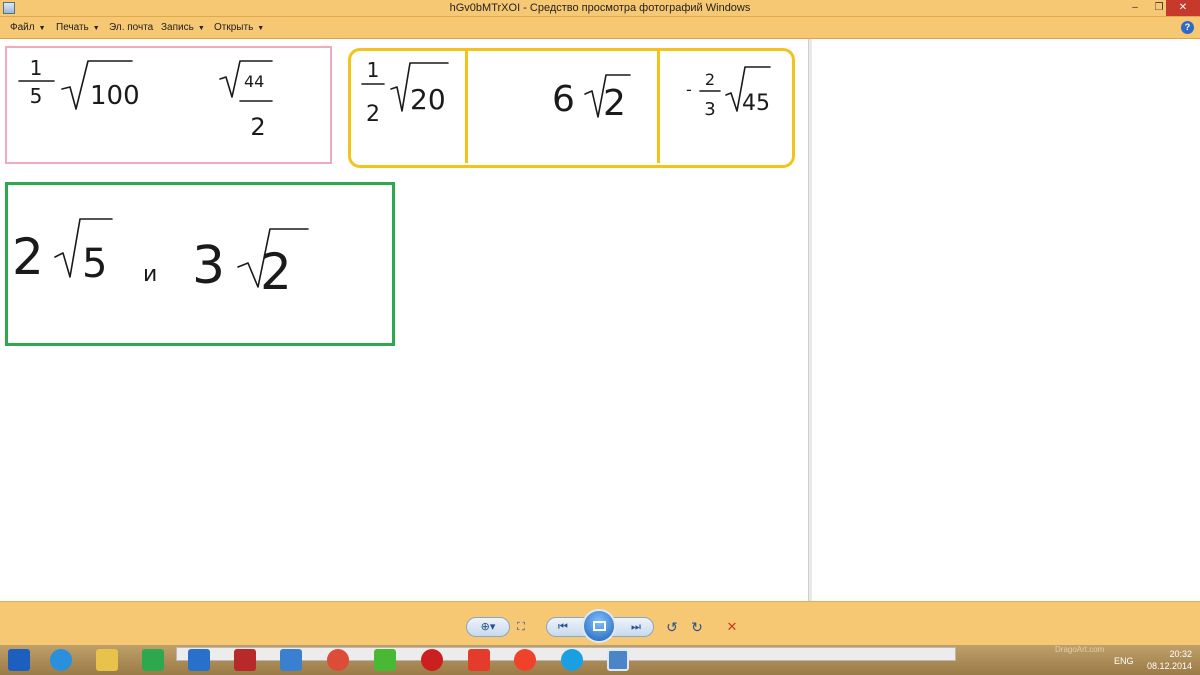  What do you see at coordinates (385, 660) in the screenshot?
I see `app-green-icon` at bounding box center [385, 660].